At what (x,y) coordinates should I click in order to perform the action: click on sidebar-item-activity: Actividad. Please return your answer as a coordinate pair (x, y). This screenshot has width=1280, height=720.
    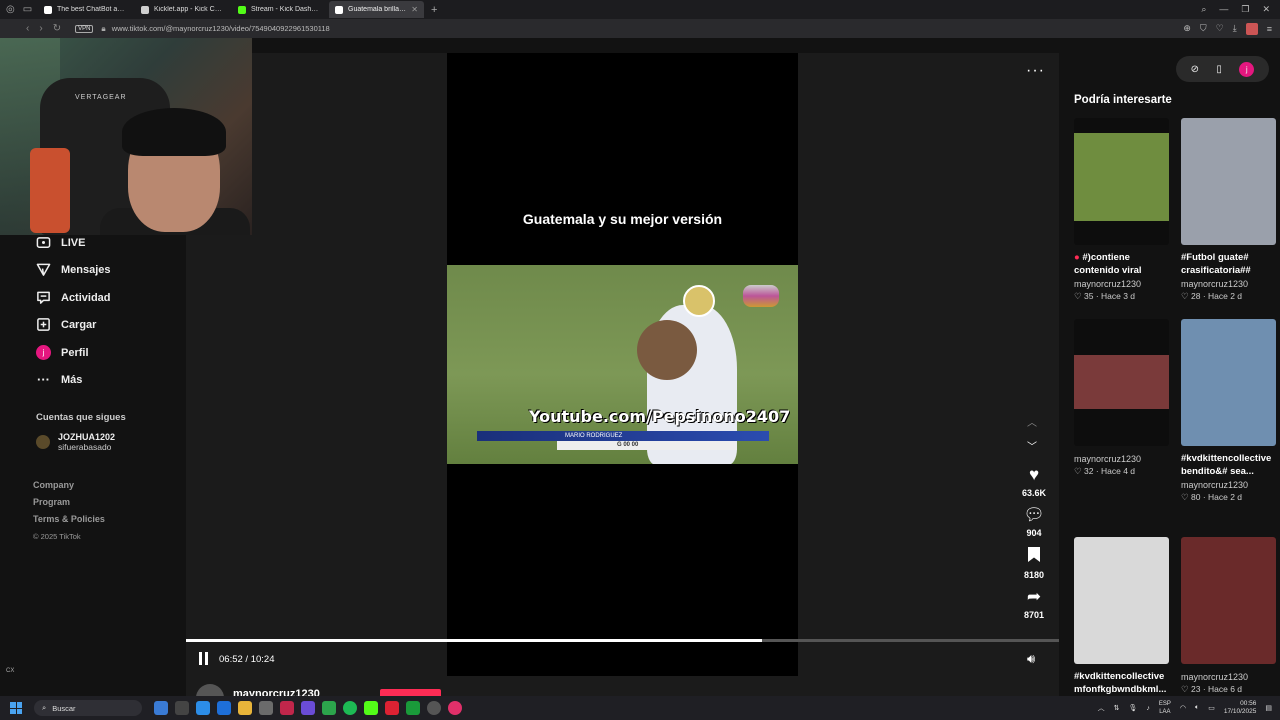
    Looking at the image, I should click on (73, 297).